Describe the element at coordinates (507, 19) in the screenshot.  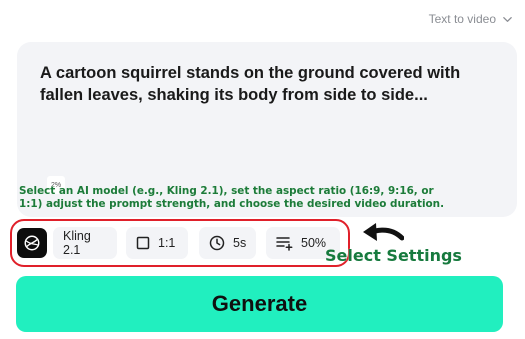
I see `chevron-down-icon` at that location.